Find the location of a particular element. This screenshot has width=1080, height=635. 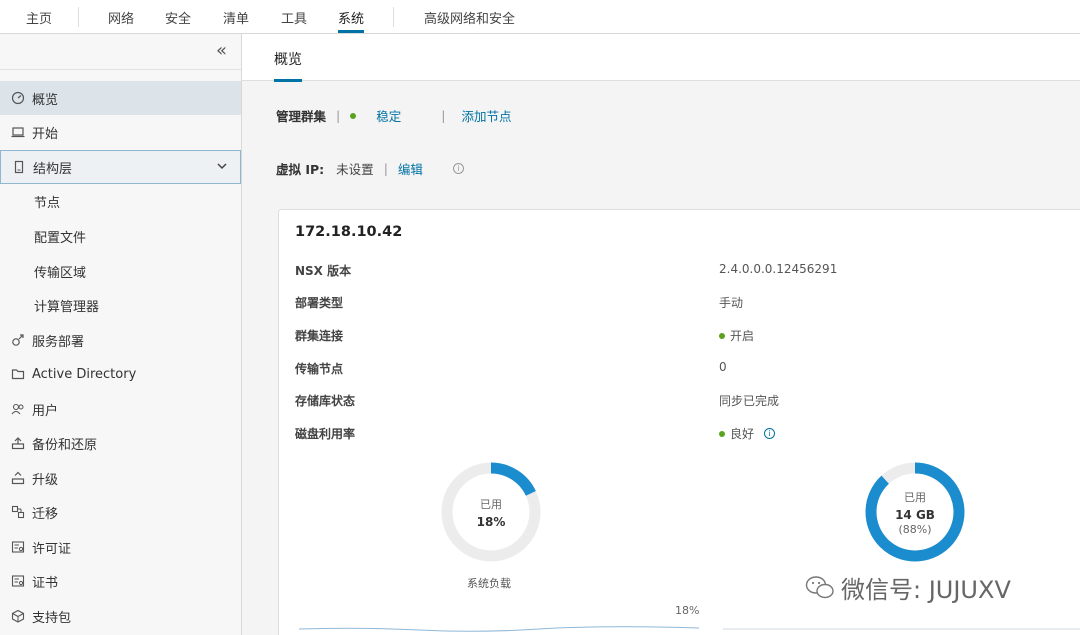

sparkline-value: 18% is located at coordinates (687, 610).